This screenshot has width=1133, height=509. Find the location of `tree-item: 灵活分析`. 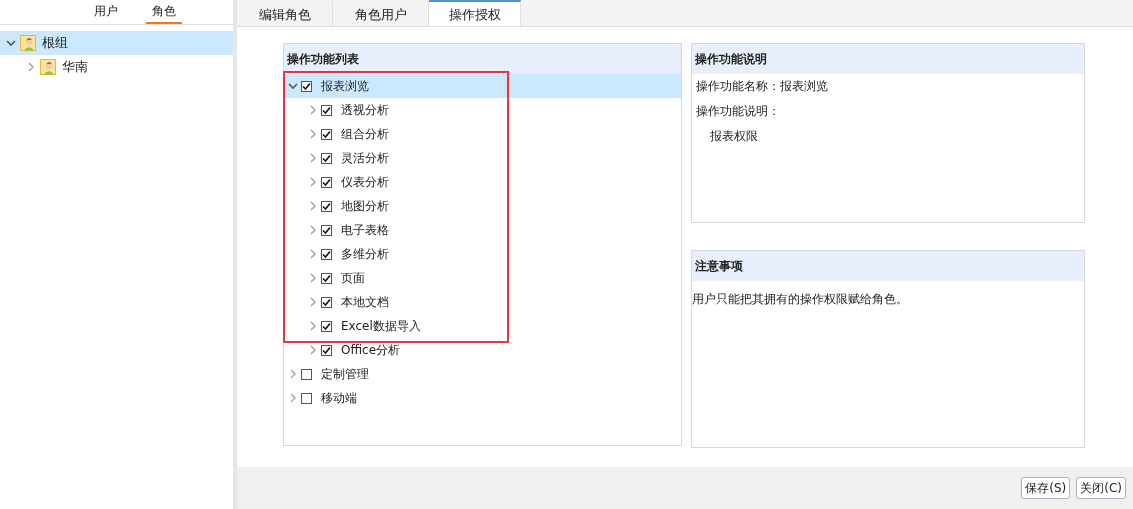

tree-item: 灵活分析 is located at coordinates (482, 158).